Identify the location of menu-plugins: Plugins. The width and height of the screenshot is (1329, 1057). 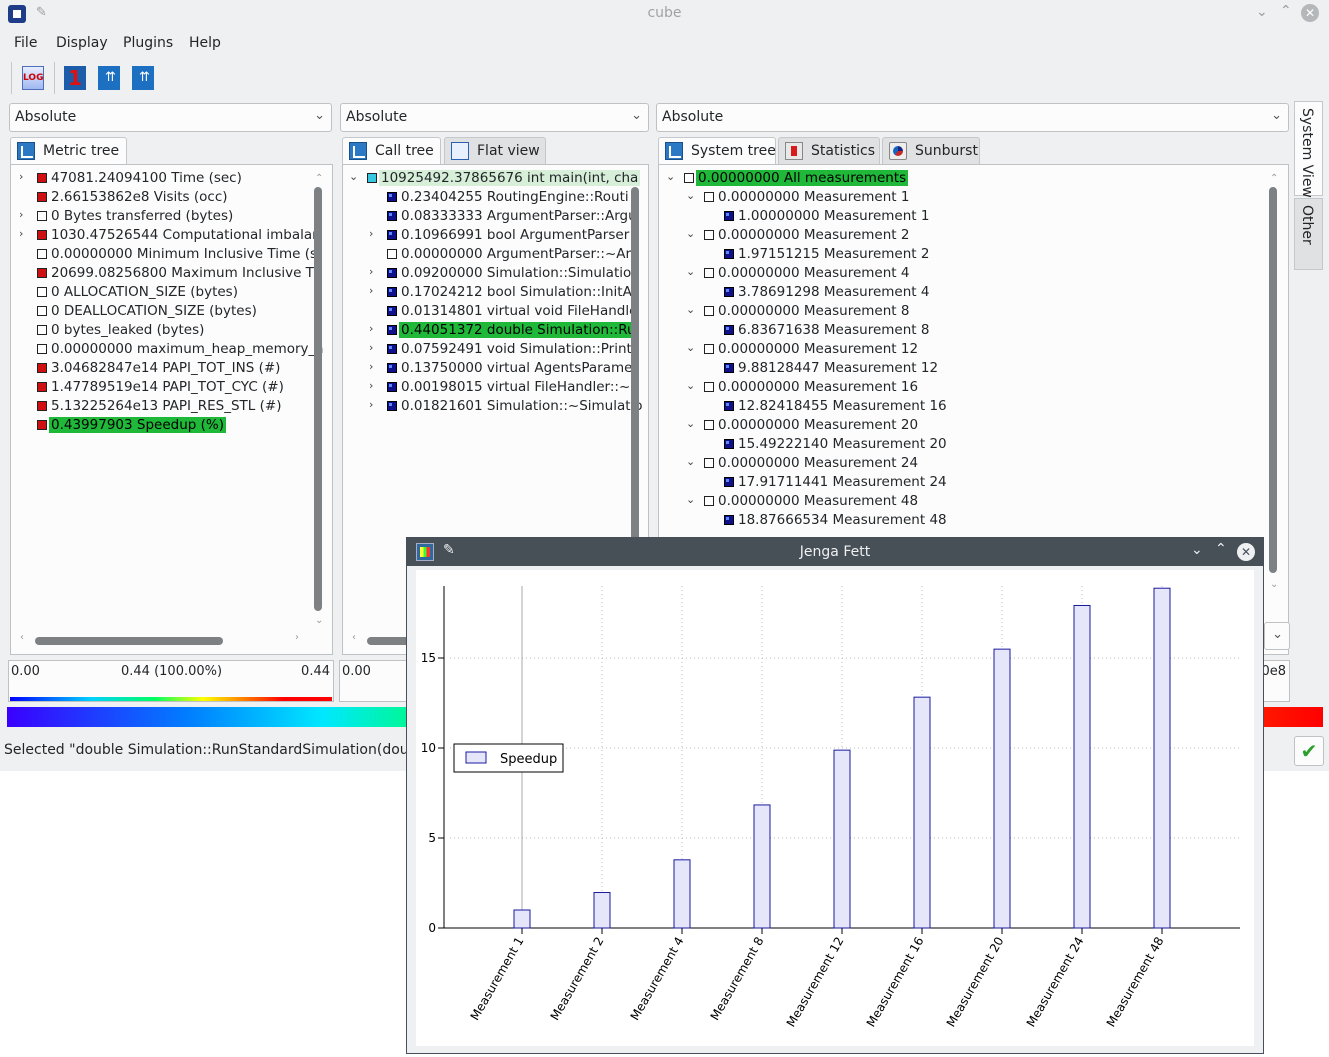
(148, 43).